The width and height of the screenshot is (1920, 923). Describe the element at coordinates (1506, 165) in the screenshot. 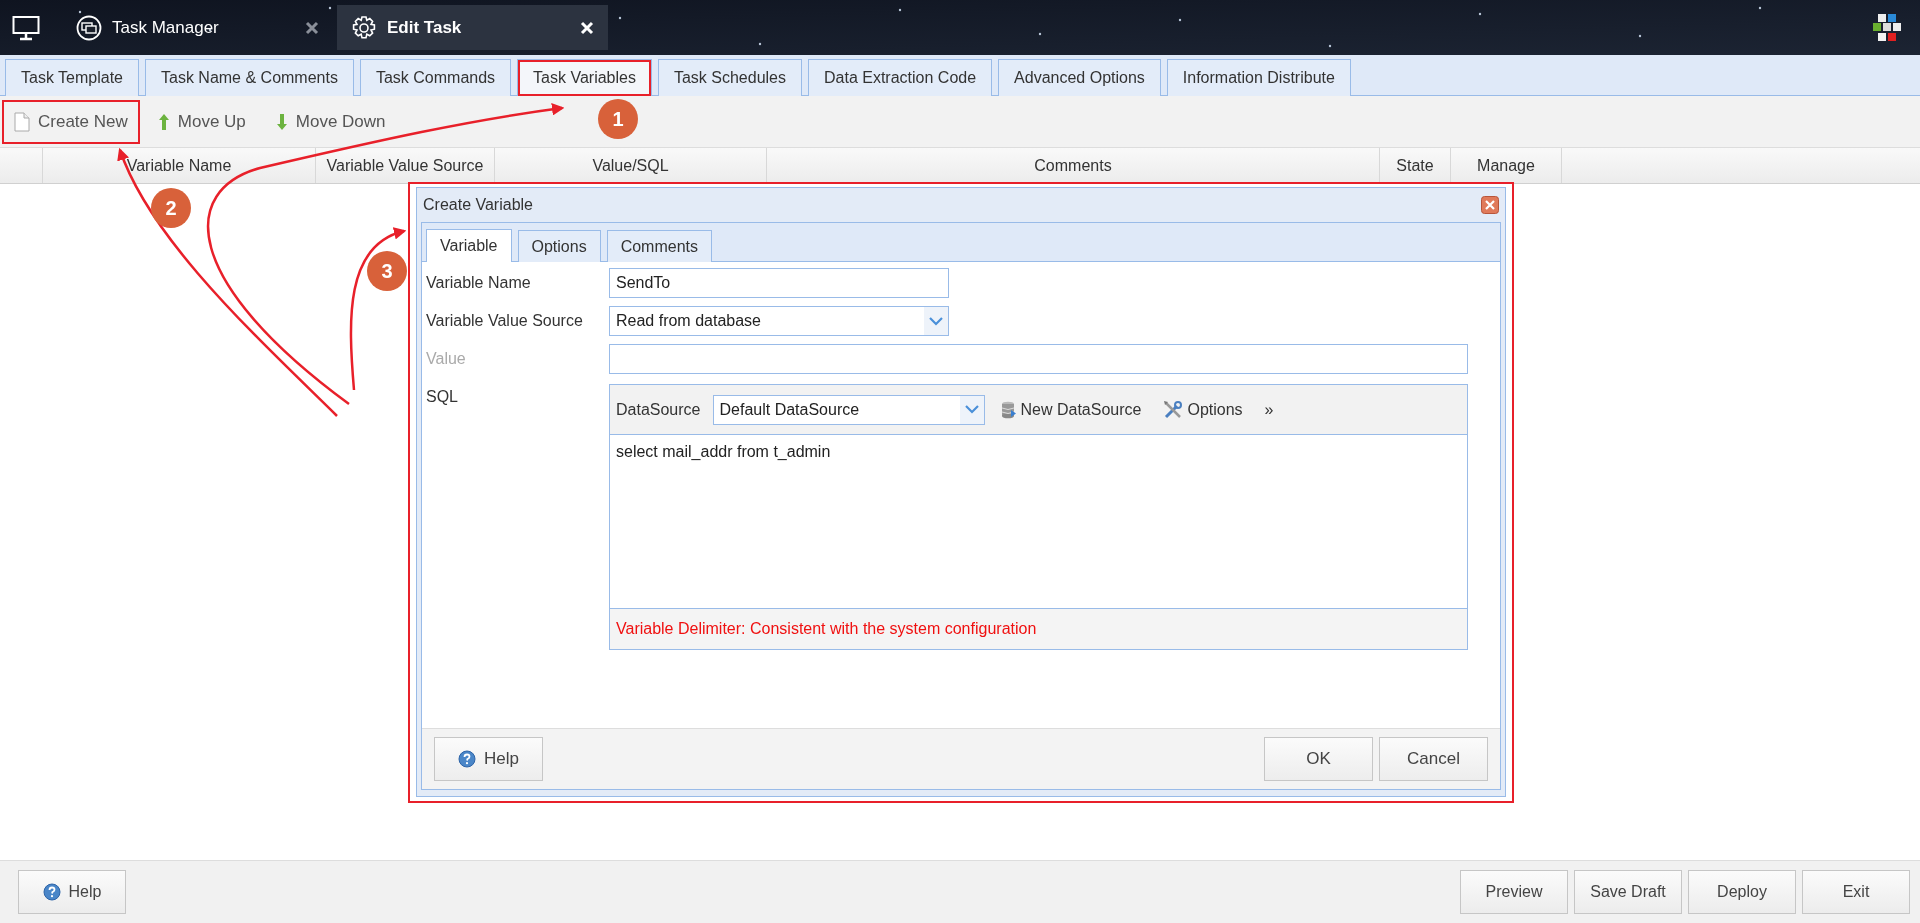

I see `column-header: Manage` at that location.